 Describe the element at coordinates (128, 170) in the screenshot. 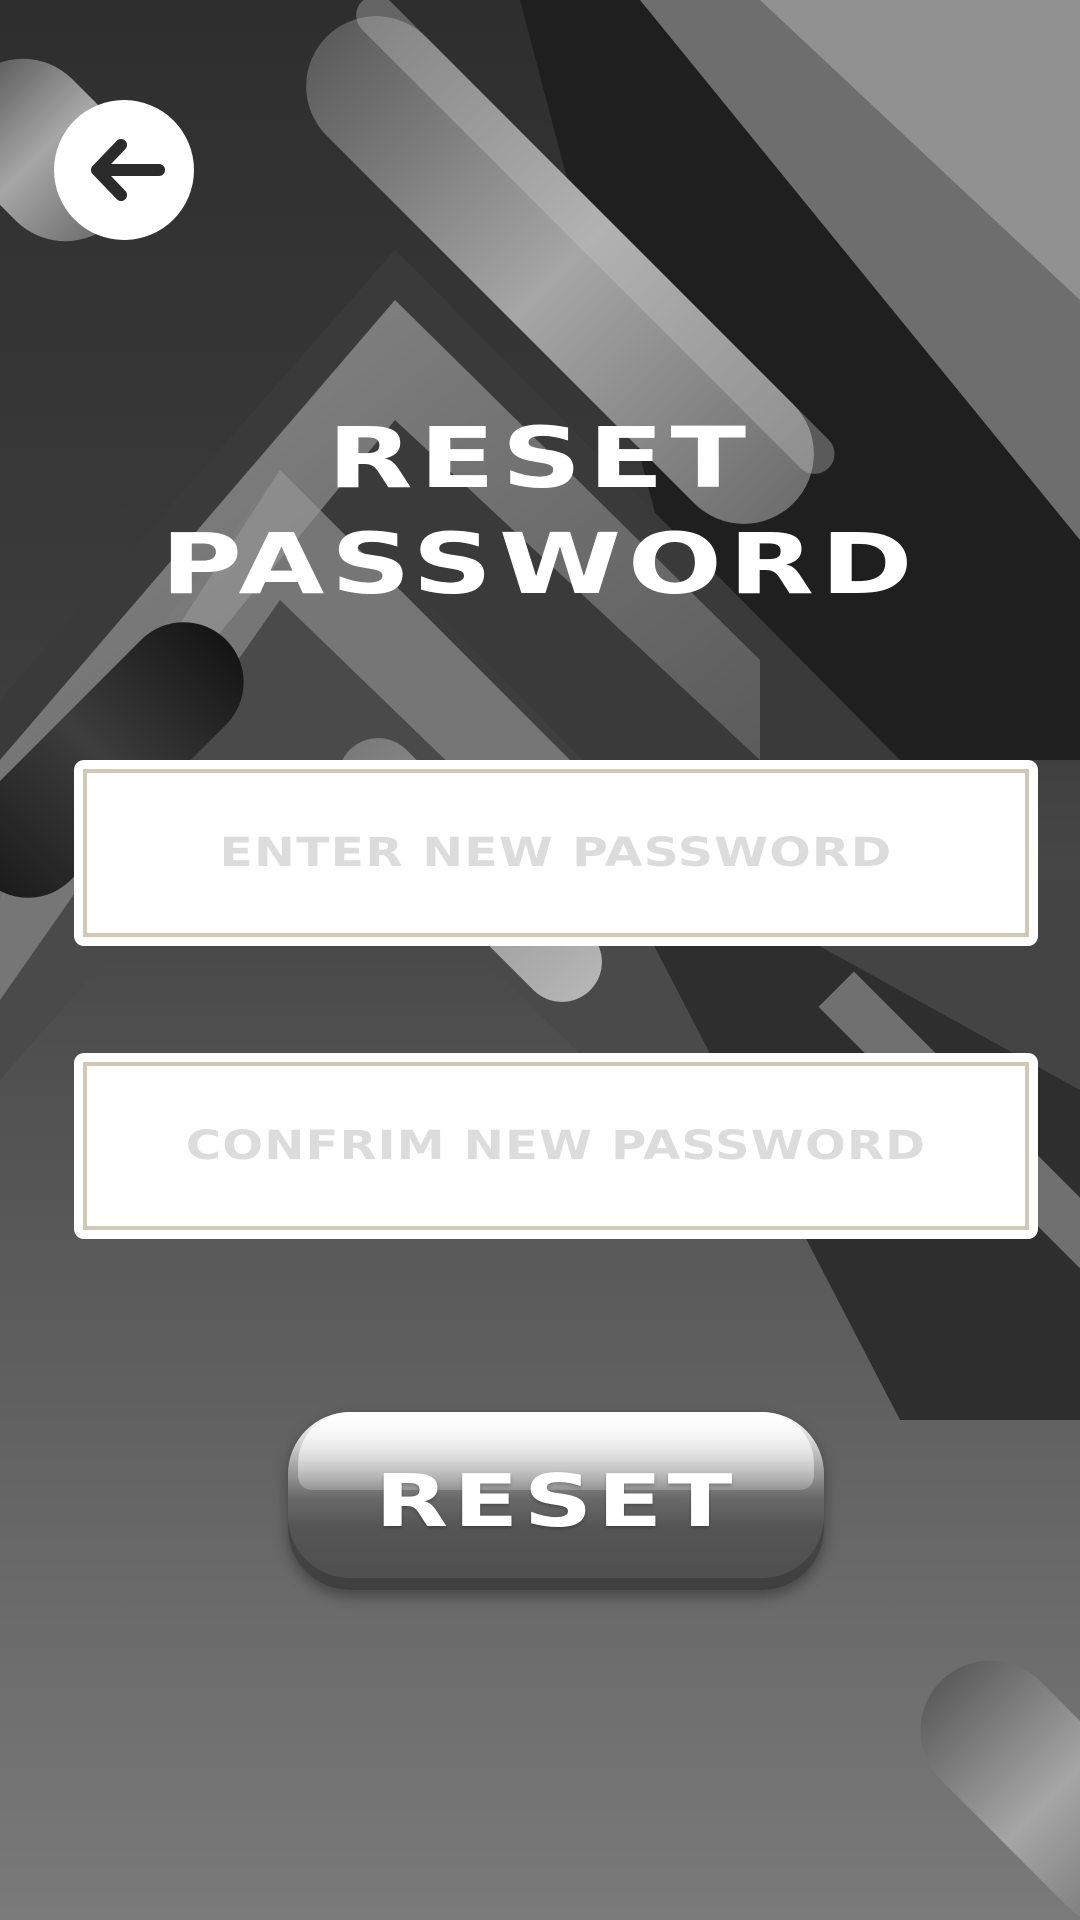

I see `arrow-left-icon` at that location.